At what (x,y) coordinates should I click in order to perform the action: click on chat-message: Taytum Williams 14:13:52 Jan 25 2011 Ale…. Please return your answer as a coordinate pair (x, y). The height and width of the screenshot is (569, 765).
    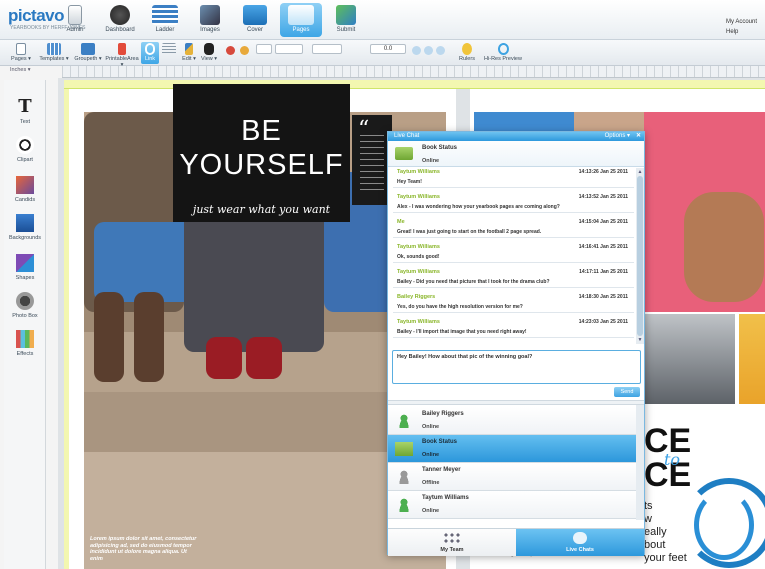
    Looking at the image, I should click on (513, 203).